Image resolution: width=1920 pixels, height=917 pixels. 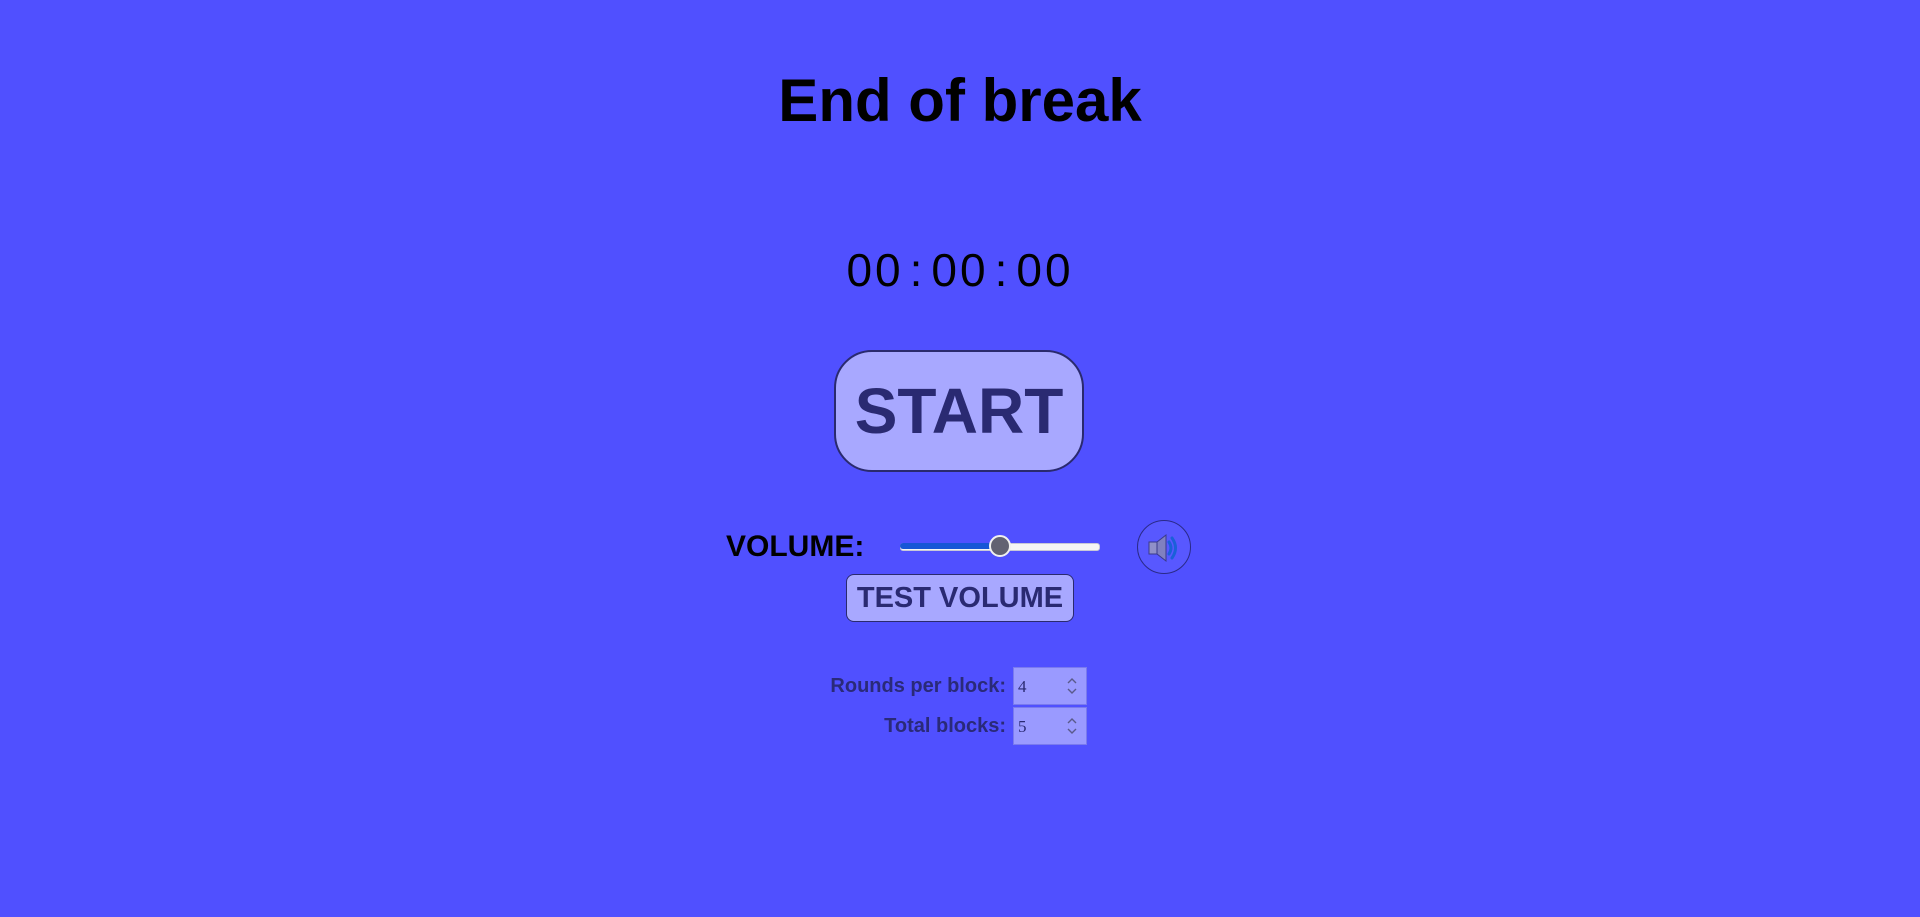 I want to click on volume-row: VOLUME:, so click(x=960, y=547).